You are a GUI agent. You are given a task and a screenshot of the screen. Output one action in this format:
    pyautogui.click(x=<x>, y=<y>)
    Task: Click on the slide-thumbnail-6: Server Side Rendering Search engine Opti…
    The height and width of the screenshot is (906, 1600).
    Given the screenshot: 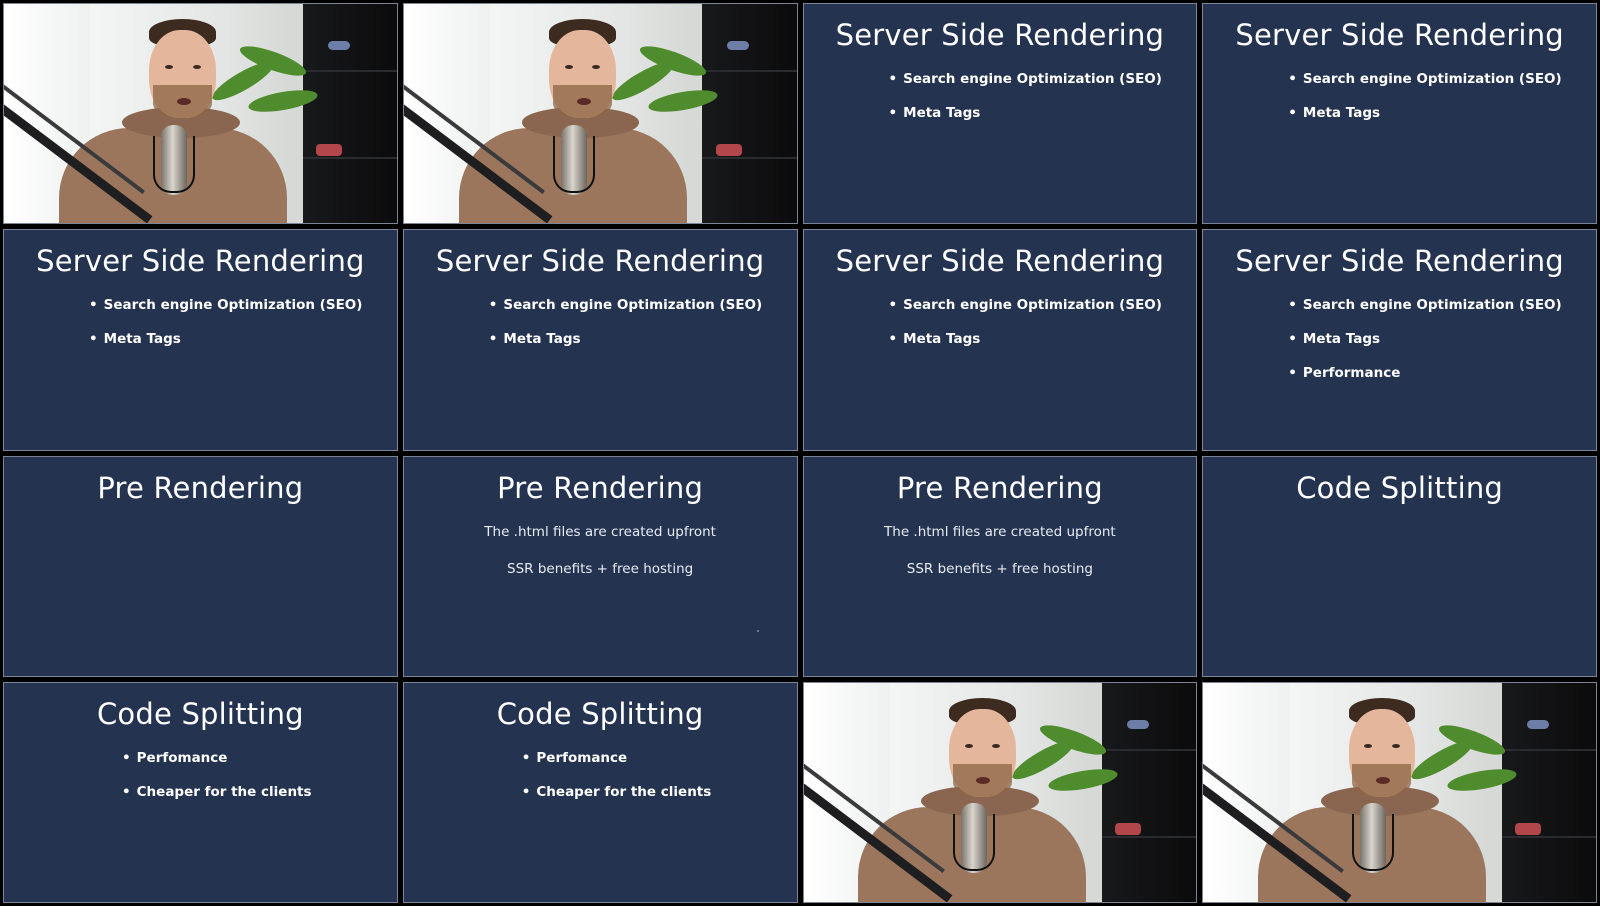 What is the action you would take?
    pyautogui.click(x=600, y=340)
    